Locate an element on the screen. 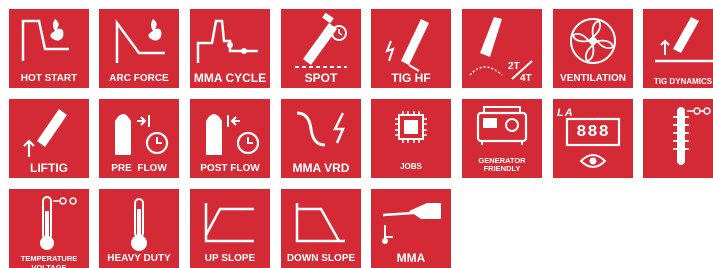  two-t-four-t-tile: 2T 4T is located at coordinates (502, 48).